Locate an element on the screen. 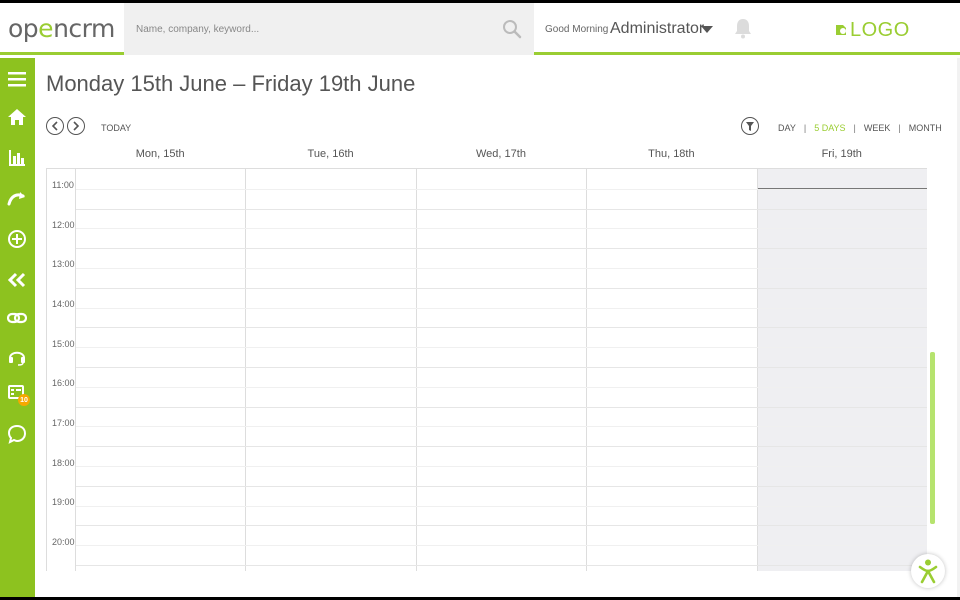 Image resolution: width=960 pixels, height=600 pixels. brand-text-start: op is located at coordinates (23, 28).